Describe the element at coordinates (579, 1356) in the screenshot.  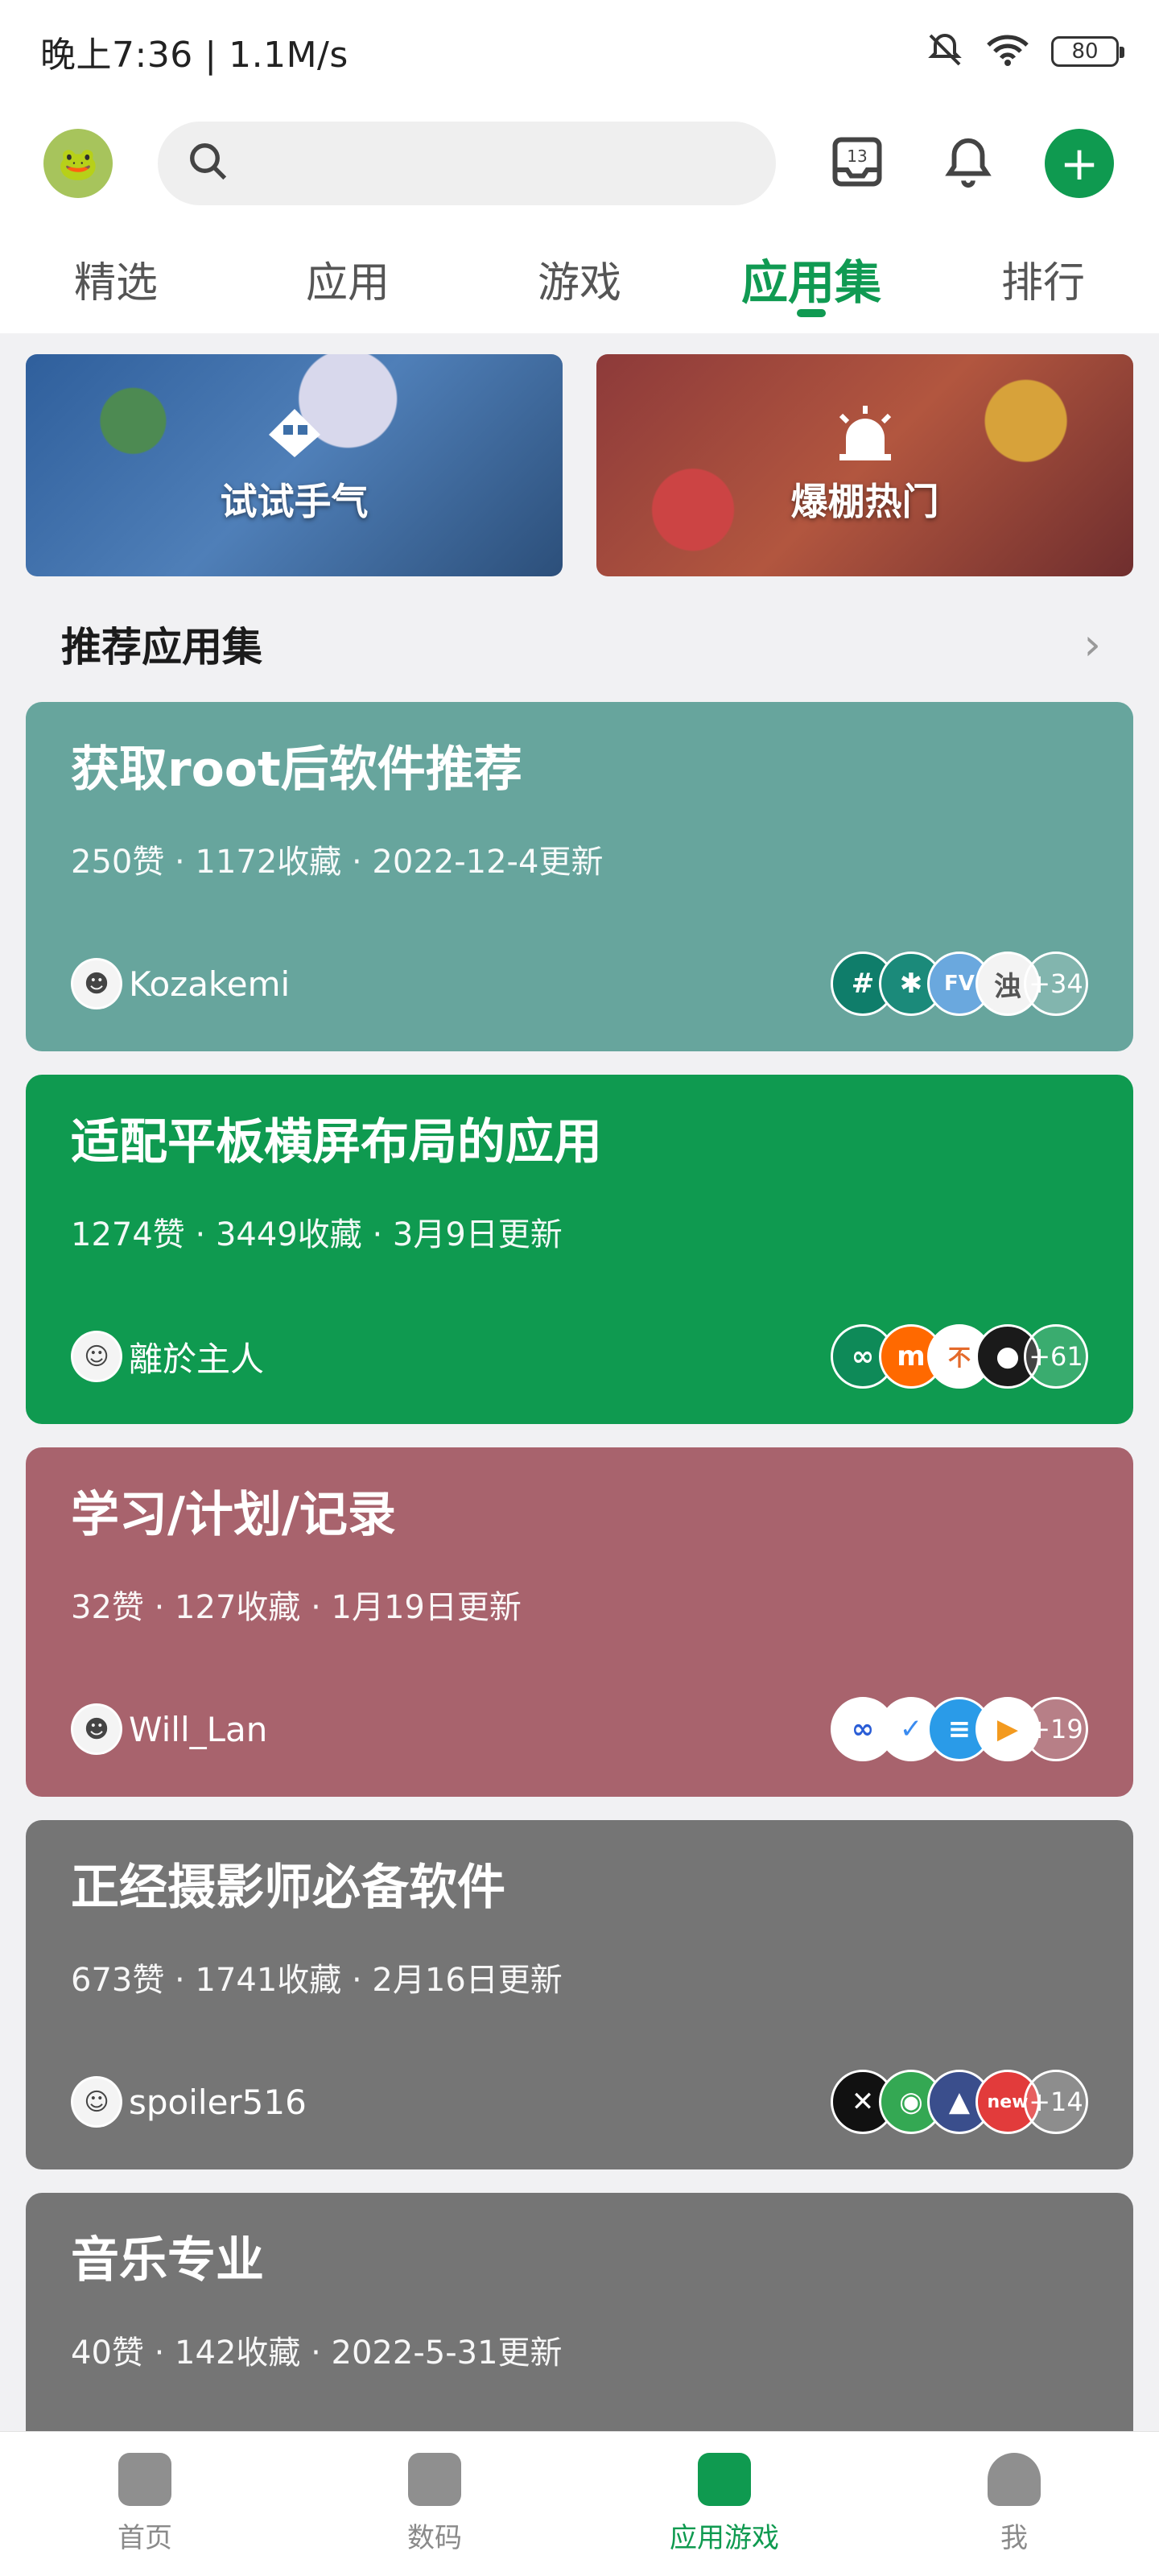
I see `card-footer: ☺ 離於主人 ∞ m 不 ● +61` at that location.